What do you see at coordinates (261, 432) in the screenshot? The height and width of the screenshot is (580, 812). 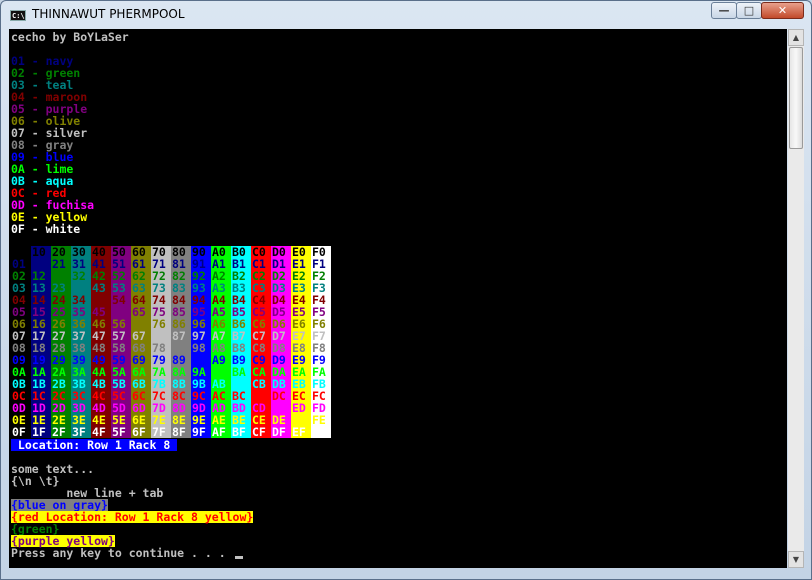 I see `color-cell: CF` at bounding box center [261, 432].